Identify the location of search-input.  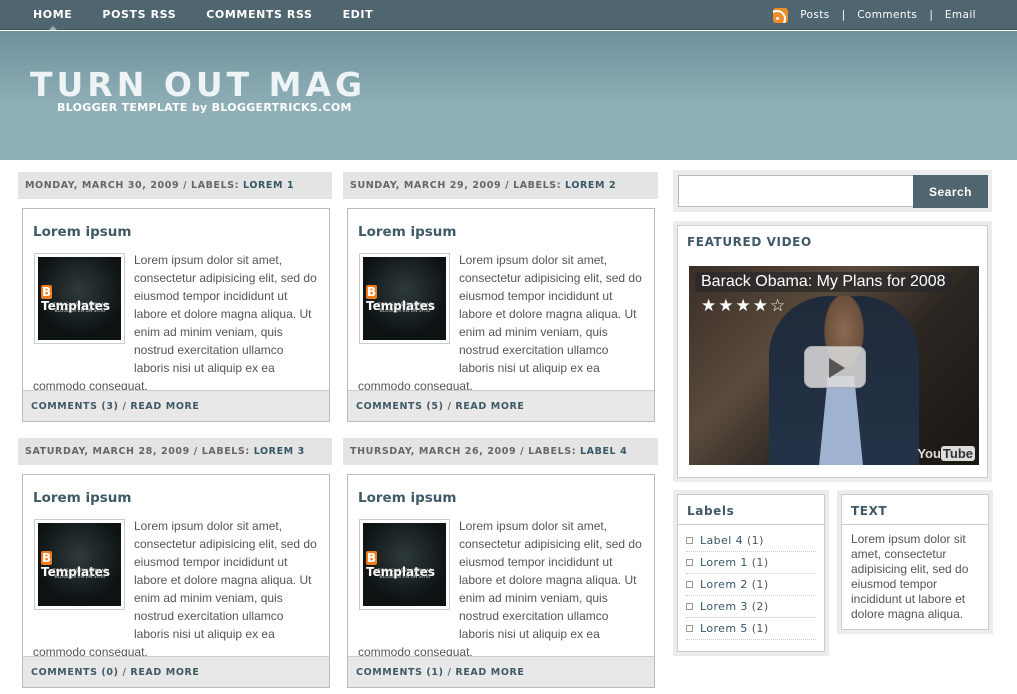
(796, 191).